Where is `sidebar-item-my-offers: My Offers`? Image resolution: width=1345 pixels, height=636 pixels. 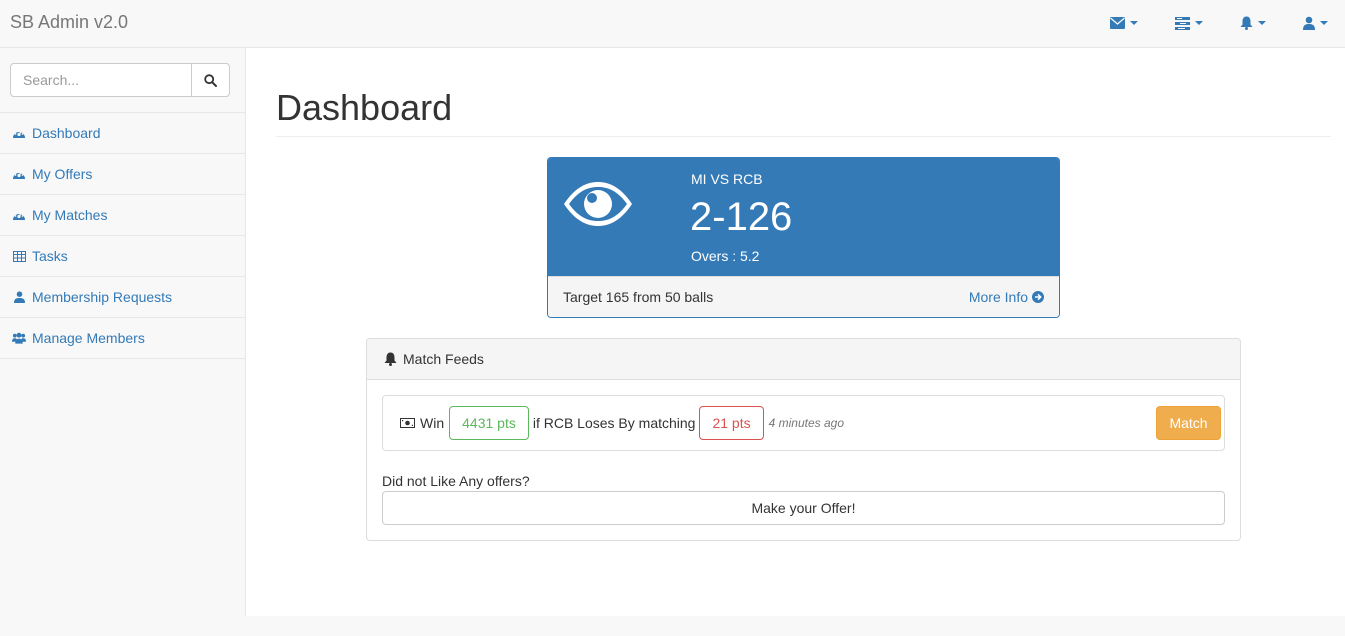
sidebar-item-my-offers: My Offers is located at coordinates (122, 174).